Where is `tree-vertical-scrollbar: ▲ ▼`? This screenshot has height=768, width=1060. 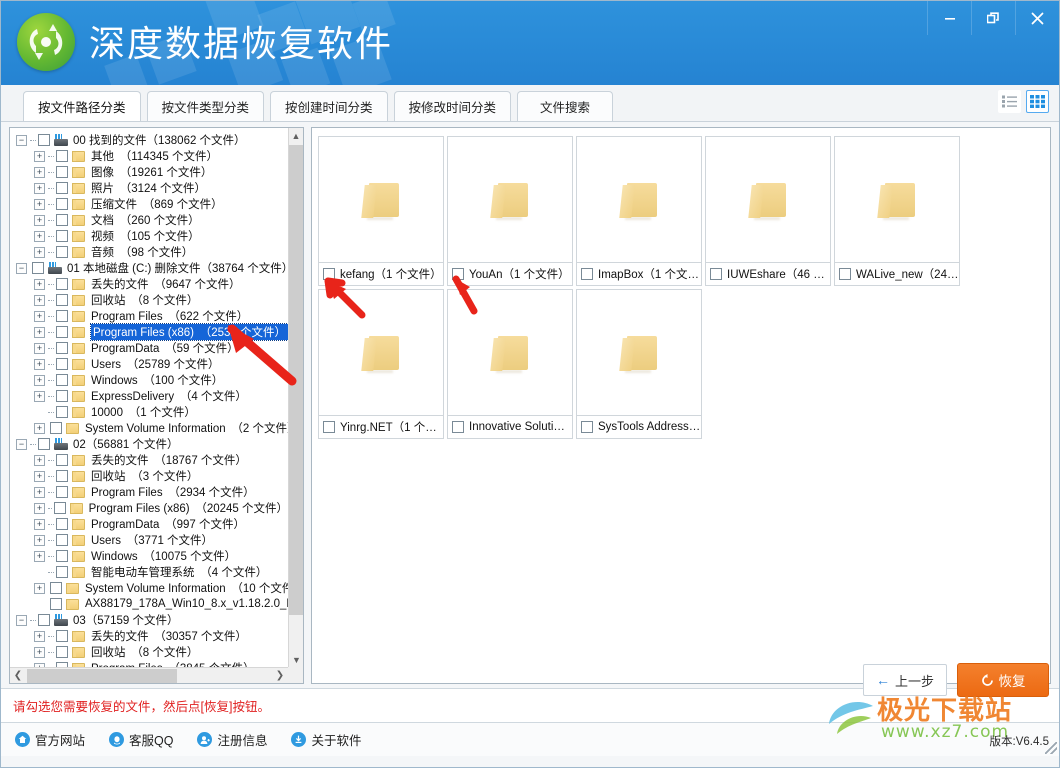 tree-vertical-scrollbar: ▲ ▼ is located at coordinates (295, 397).